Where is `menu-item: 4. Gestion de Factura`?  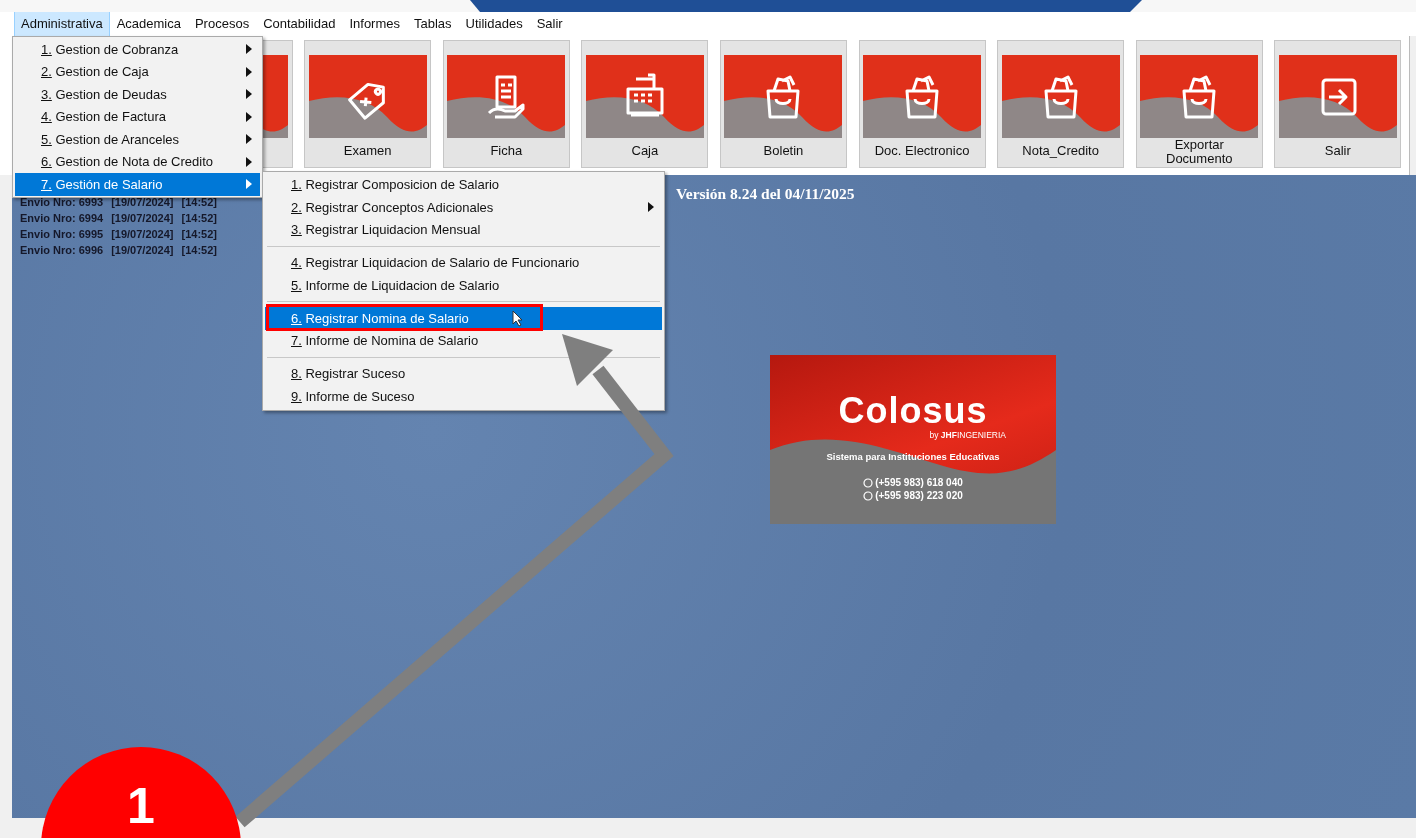
menu-item: 4. Gestion de Factura is located at coordinates (137, 116).